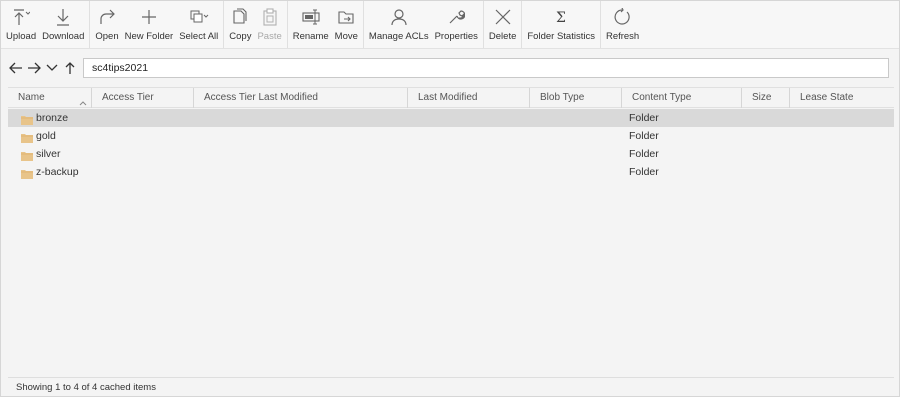  I want to click on download-icon, so click(63, 17).